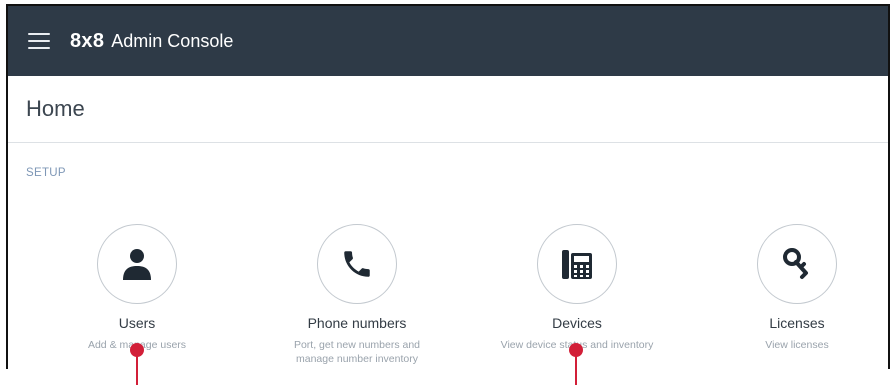 This screenshot has width=895, height=385. Describe the element at coordinates (137, 323) in the screenshot. I see `card-title: Users` at that location.